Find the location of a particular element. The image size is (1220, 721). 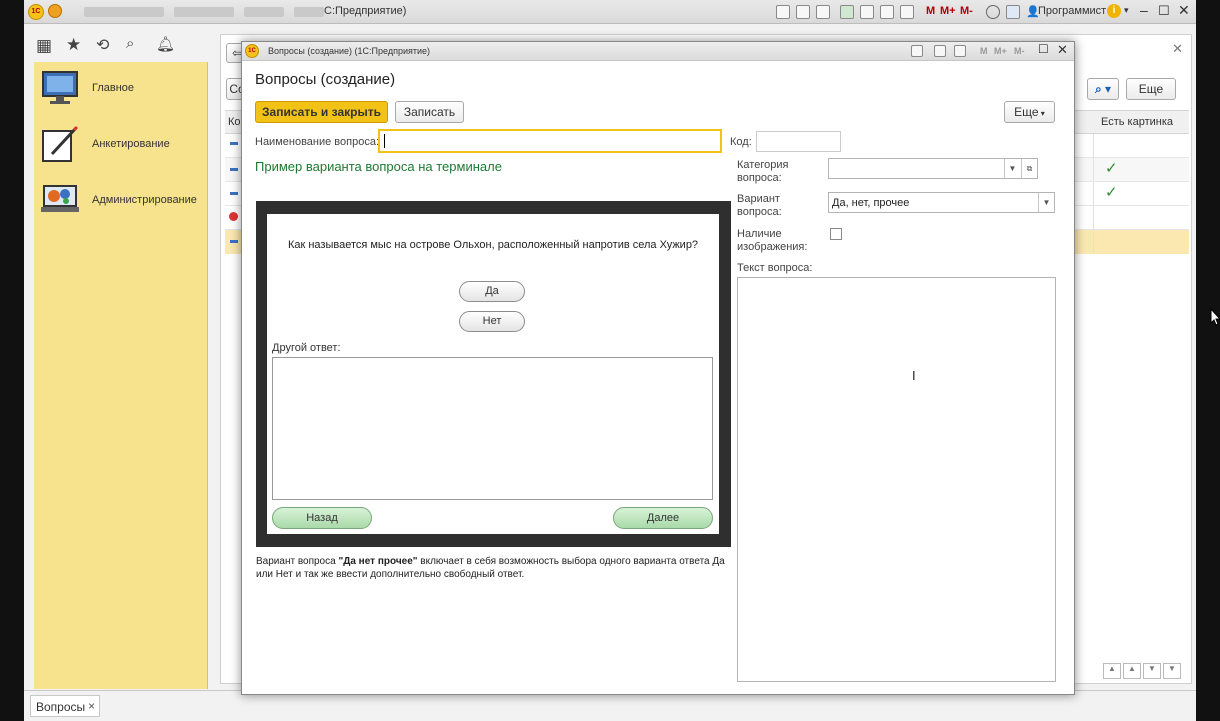

other-answer-label: Другой ответ: is located at coordinates (306, 348).